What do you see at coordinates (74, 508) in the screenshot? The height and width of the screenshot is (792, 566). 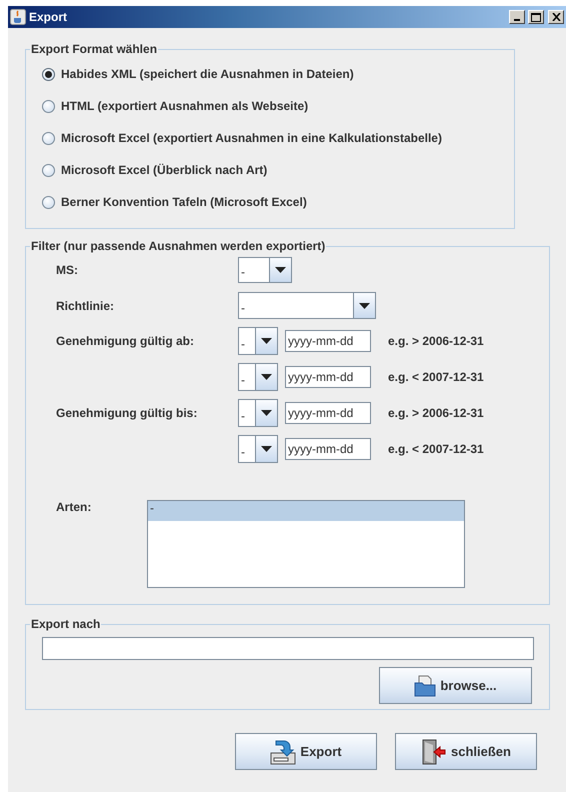 I see `field-label: Arten:` at bounding box center [74, 508].